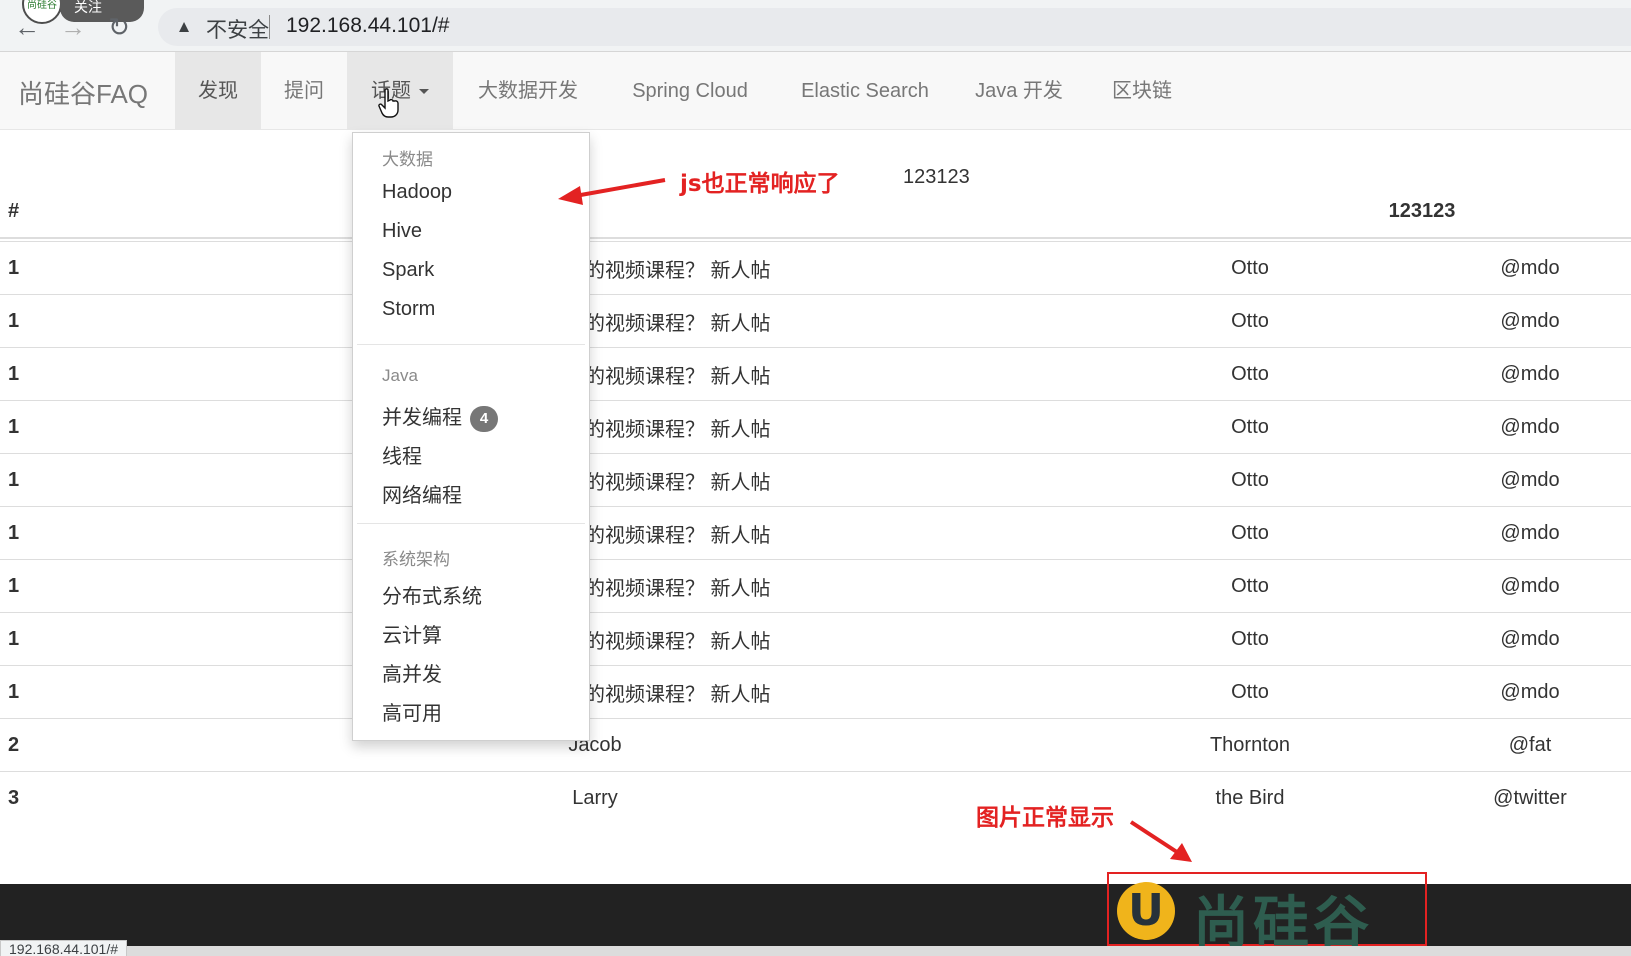 The width and height of the screenshot is (1631, 956). What do you see at coordinates (412, 711) in the screenshot?
I see `menu-item-high-availability: 高可用` at bounding box center [412, 711].